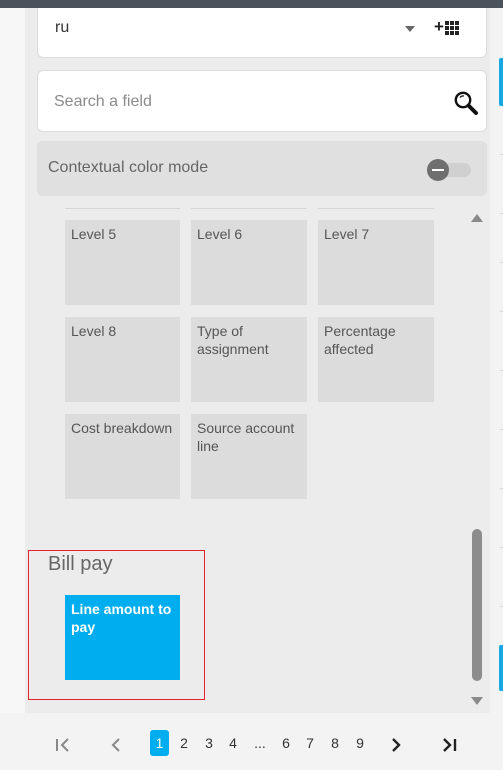 Image resolution: width=503 pixels, height=770 pixels. Describe the element at coordinates (477, 605) in the screenshot. I see `scrollbar-thumb` at that location.